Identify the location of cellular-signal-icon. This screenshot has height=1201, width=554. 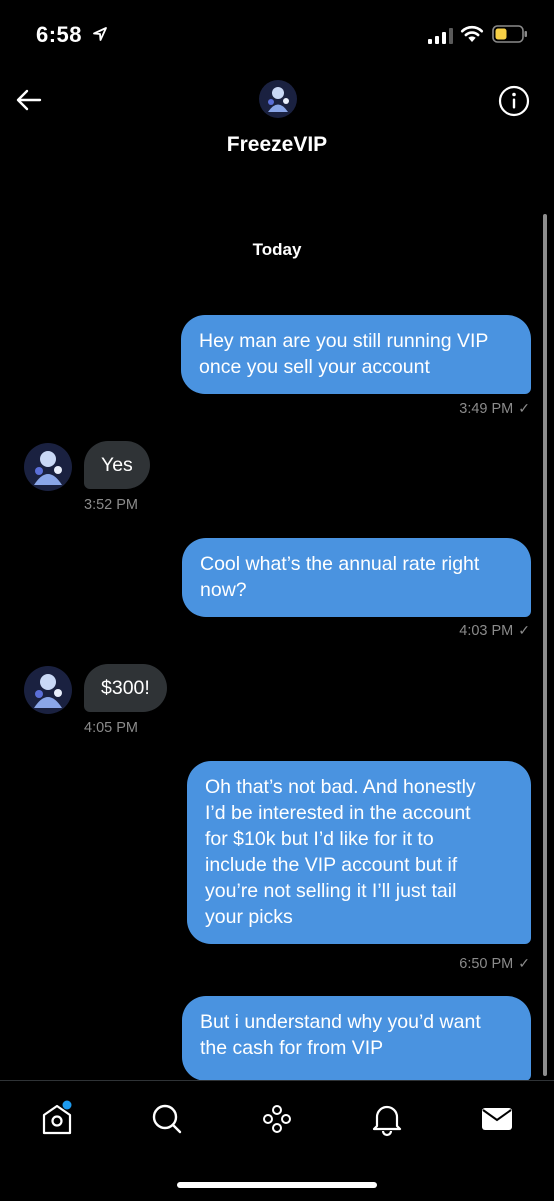
(440, 36).